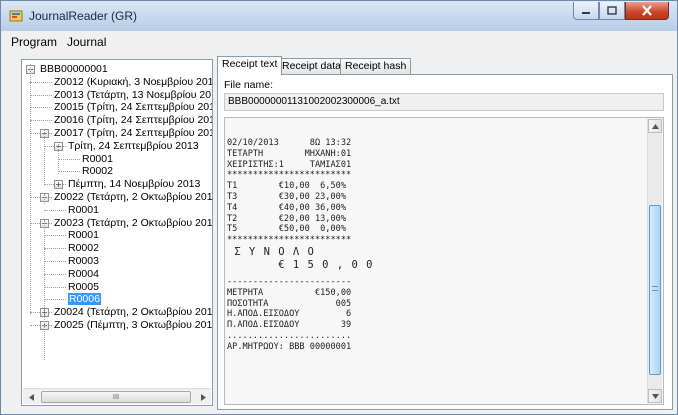 The height and width of the screenshot is (415, 678). Describe the element at coordinates (83, 287) in the screenshot. I see `tree-node: R0005` at that location.